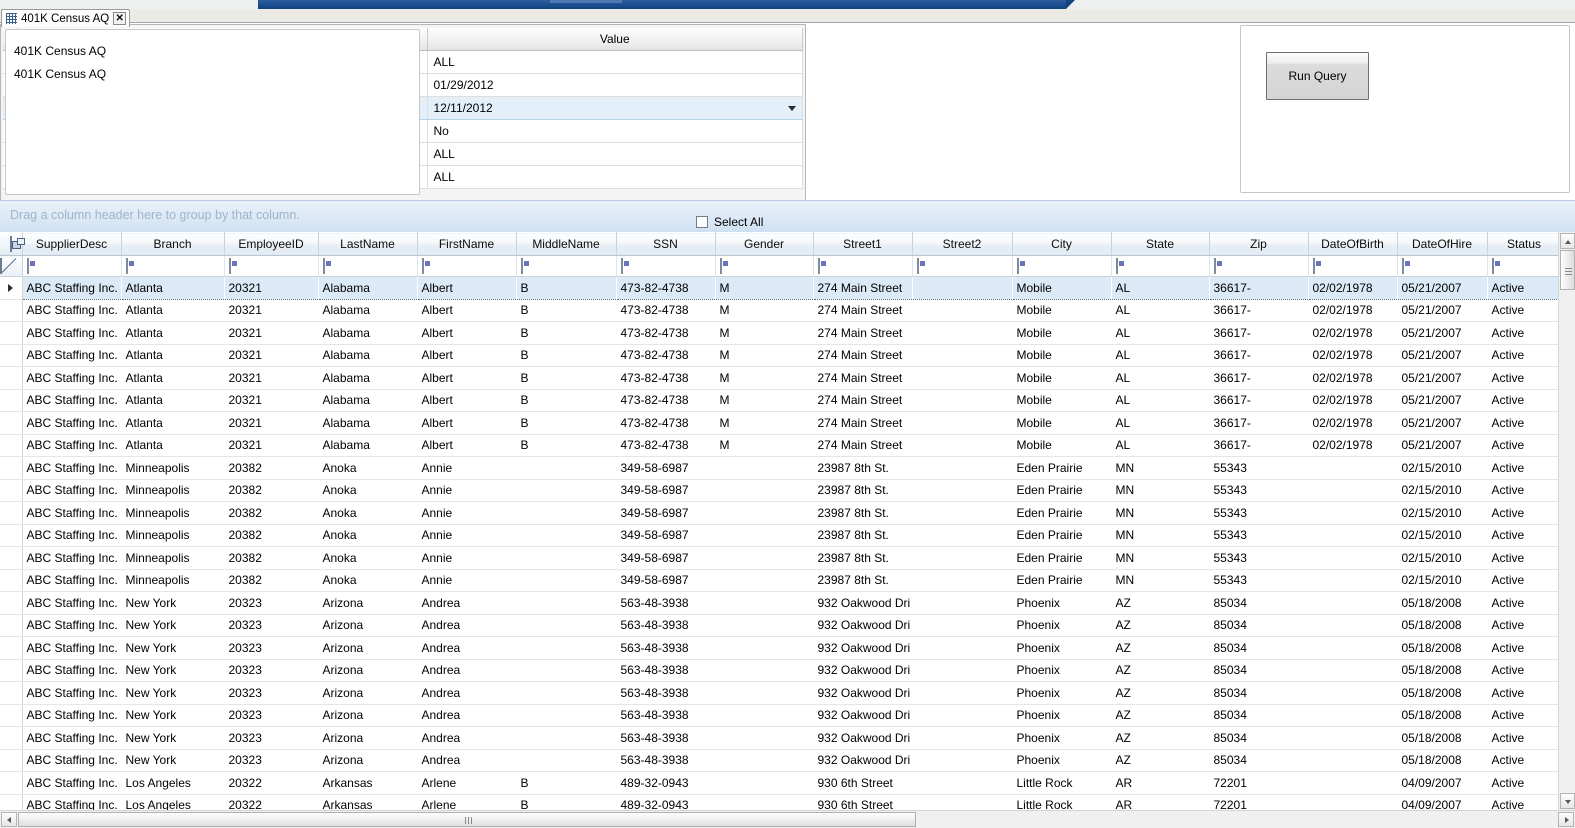 Image resolution: width=1575 pixels, height=828 pixels. What do you see at coordinates (467, 244) in the screenshot?
I see `column-header-firstname: FirstName` at bounding box center [467, 244].